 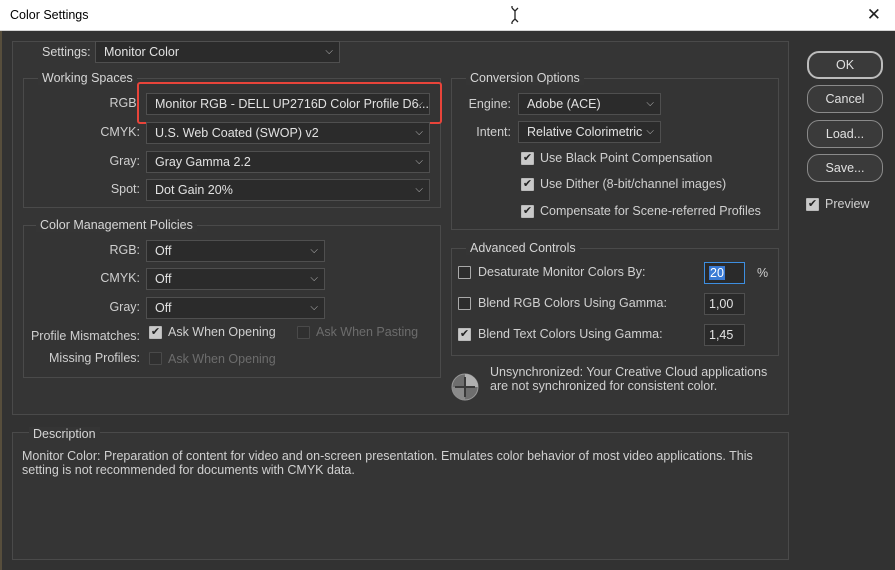 What do you see at coordinates (874, 15) in the screenshot?
I see `close-icon: ✕` at bounding box center [874, 15].